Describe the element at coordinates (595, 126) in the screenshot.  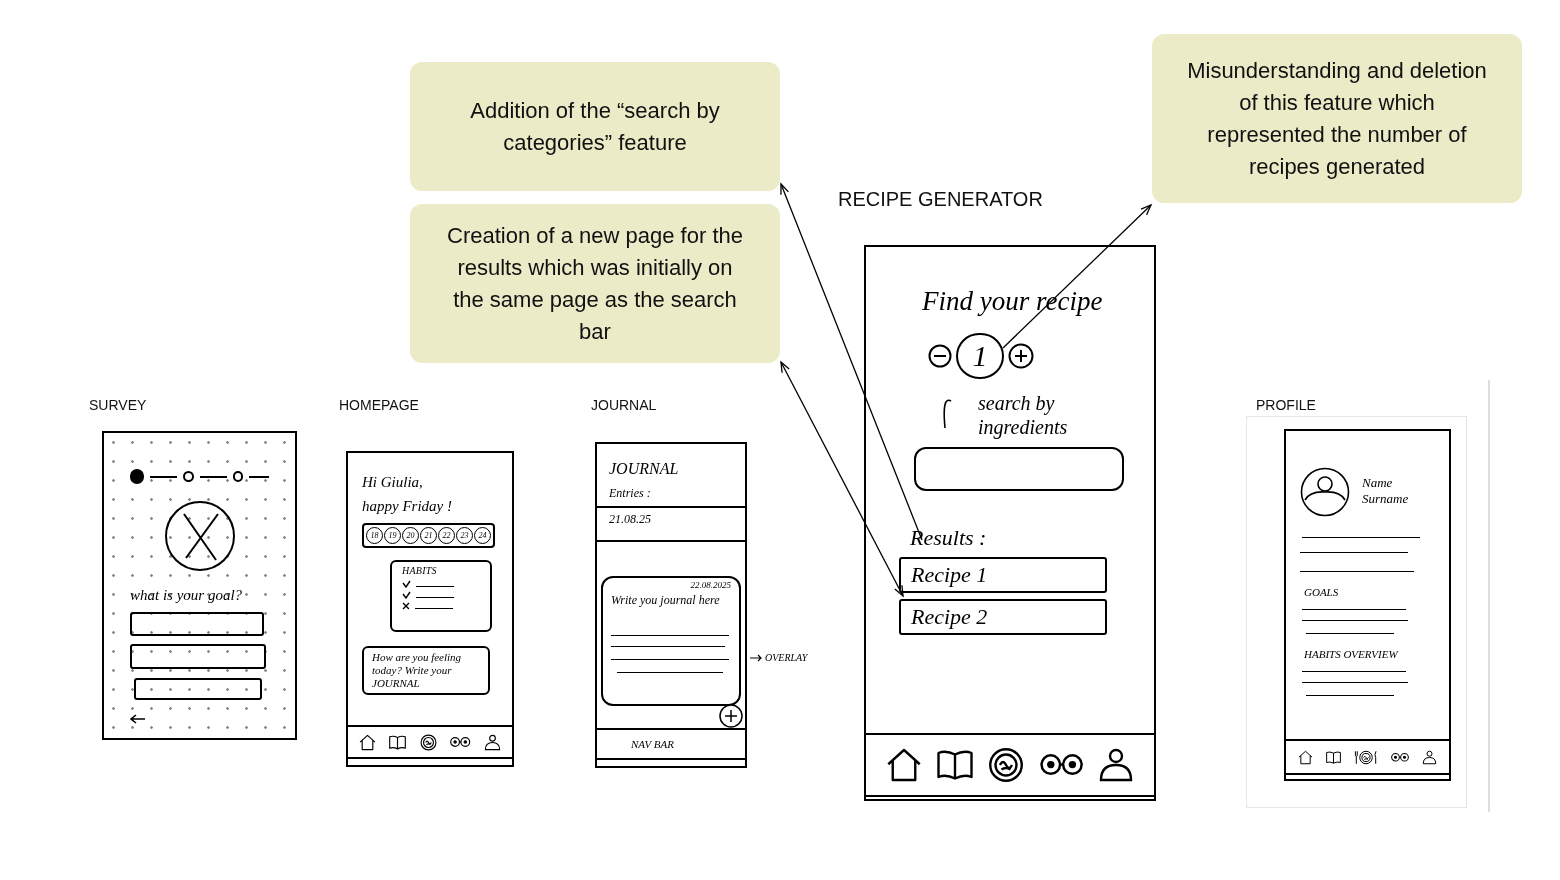
I see `callout-note: Addition of the “search by categories” feature` at that location.